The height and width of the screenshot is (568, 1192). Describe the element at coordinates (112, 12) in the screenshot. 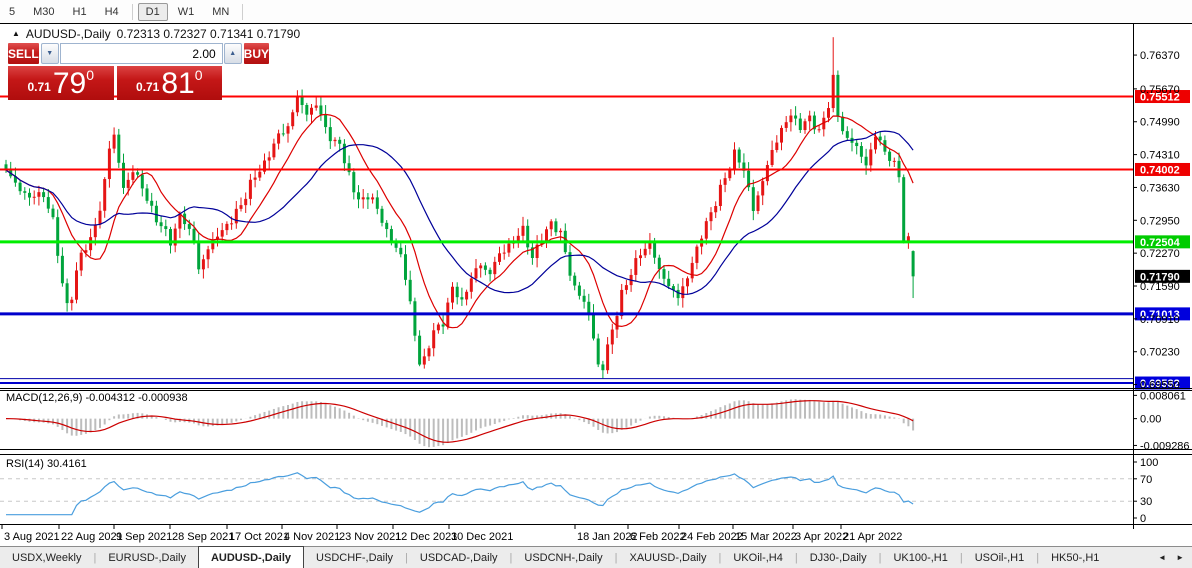

I see `timeframe-button-H4: H4` at that location.